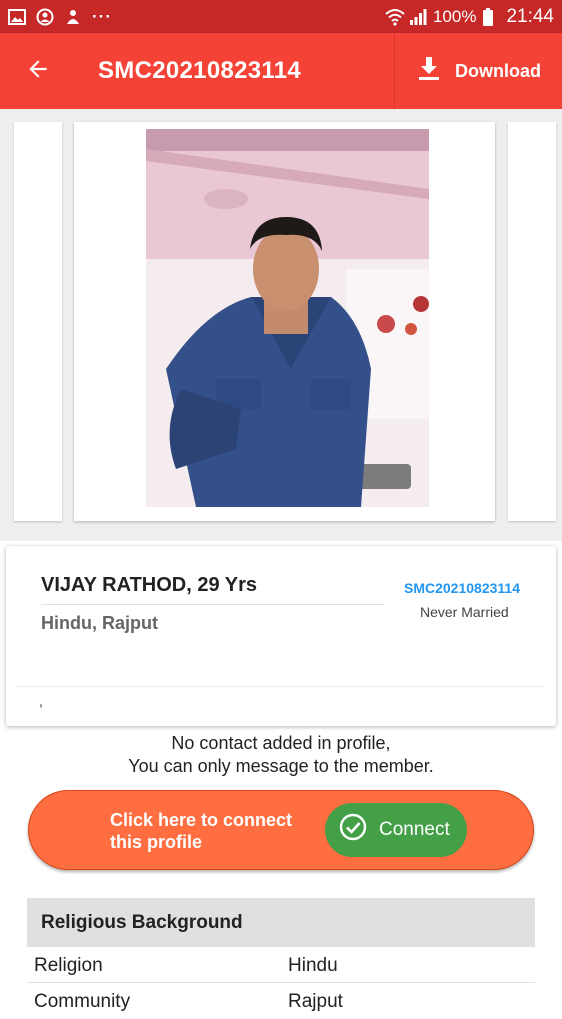 This screenshot has height=1019, width=562. What do you see at coordinates (281, 1001) in the screenshot?
I see `table-row: Community Rajput` at bounding box center [281, 1001].